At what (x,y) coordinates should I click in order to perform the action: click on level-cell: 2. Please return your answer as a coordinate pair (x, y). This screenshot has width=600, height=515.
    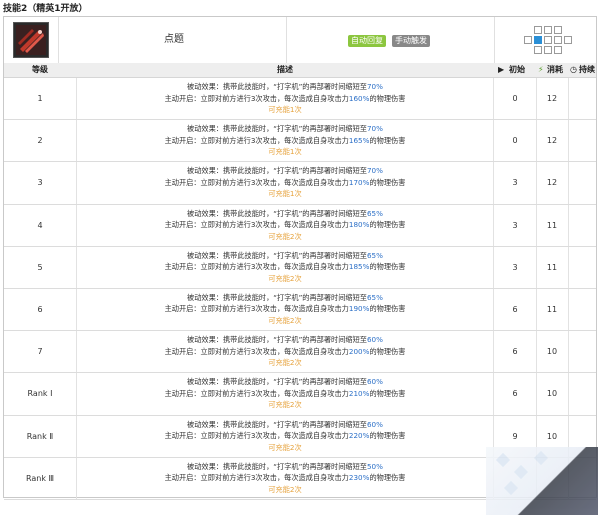
    Looking at the image, I should click on (40, 141).